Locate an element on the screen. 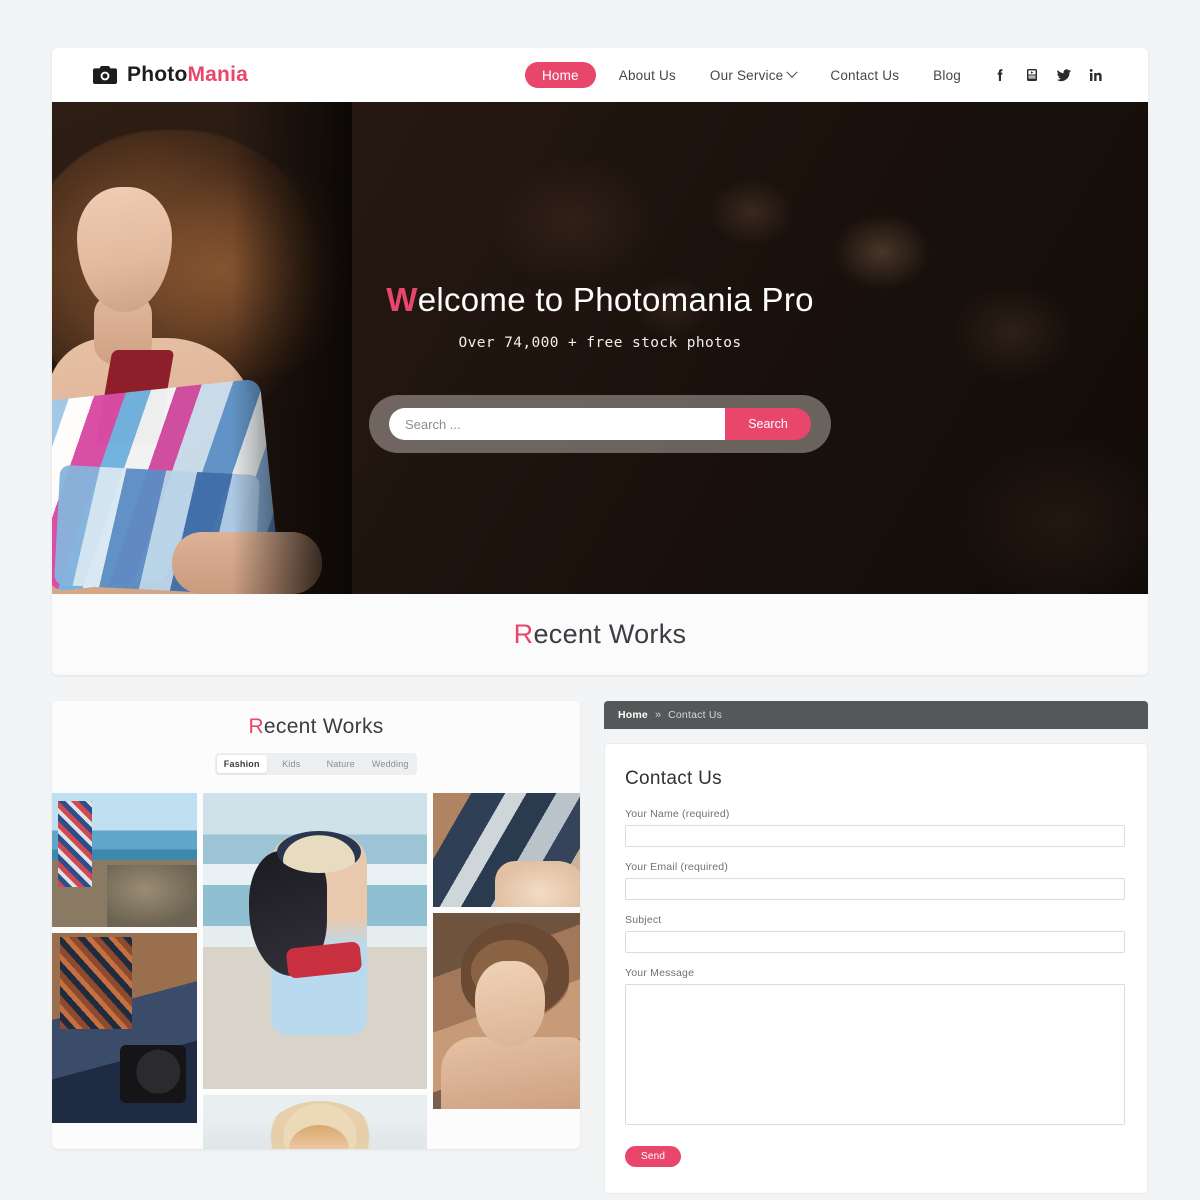 Image resolution: width=1200 pixels, height=1200 pixels. brand-logo: PhotoMania is located at coordinates (170, 75).